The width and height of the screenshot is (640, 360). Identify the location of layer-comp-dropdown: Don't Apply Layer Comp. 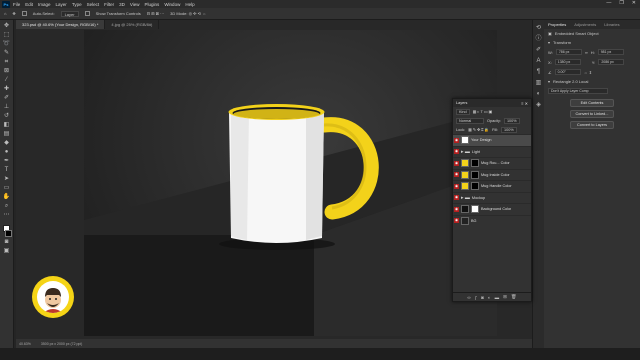
(578, 91).